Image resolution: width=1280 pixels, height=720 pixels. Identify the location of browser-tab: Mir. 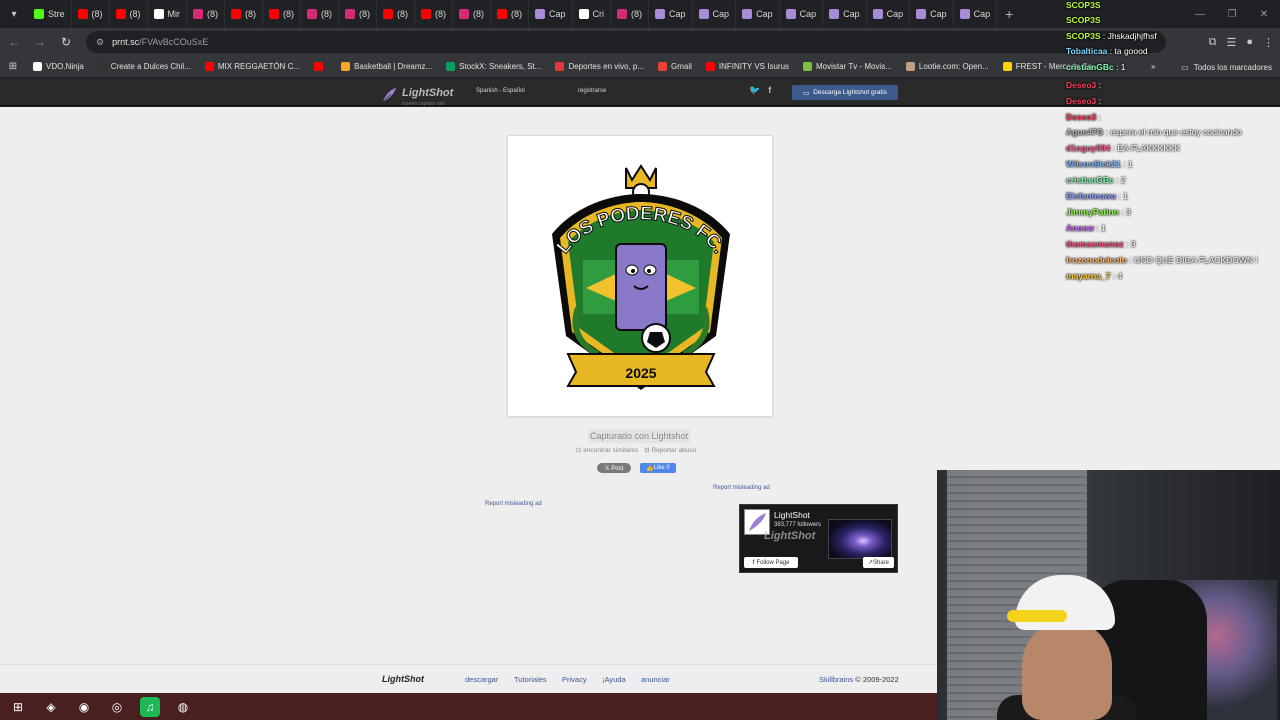
(168, 14).